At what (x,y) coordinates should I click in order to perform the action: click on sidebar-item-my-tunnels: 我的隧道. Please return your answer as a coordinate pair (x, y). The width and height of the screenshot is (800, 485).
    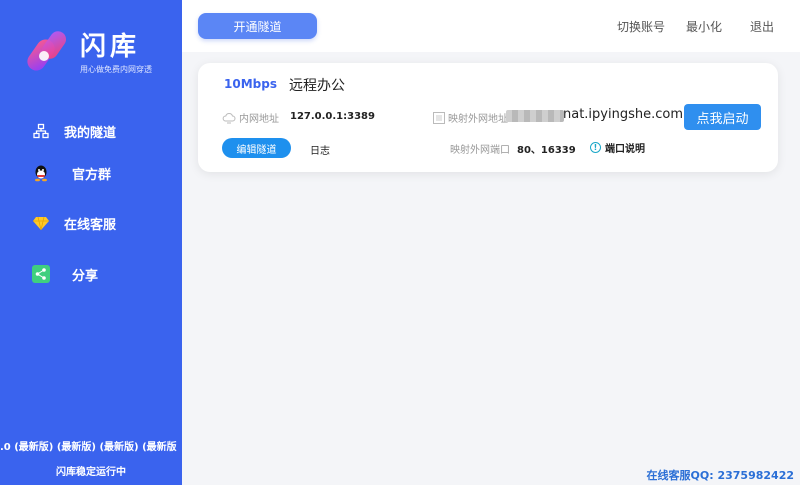
    Looking at the image, I should click on (100, 131).